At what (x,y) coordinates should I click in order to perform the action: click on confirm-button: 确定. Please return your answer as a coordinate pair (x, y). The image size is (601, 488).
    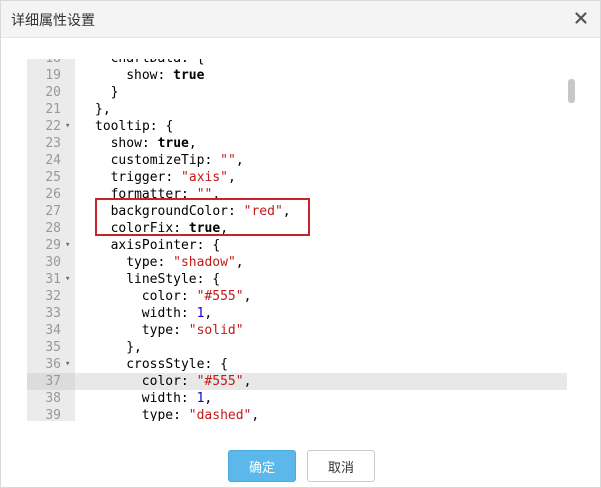
    Looking at the image, I should click on (262, 466).